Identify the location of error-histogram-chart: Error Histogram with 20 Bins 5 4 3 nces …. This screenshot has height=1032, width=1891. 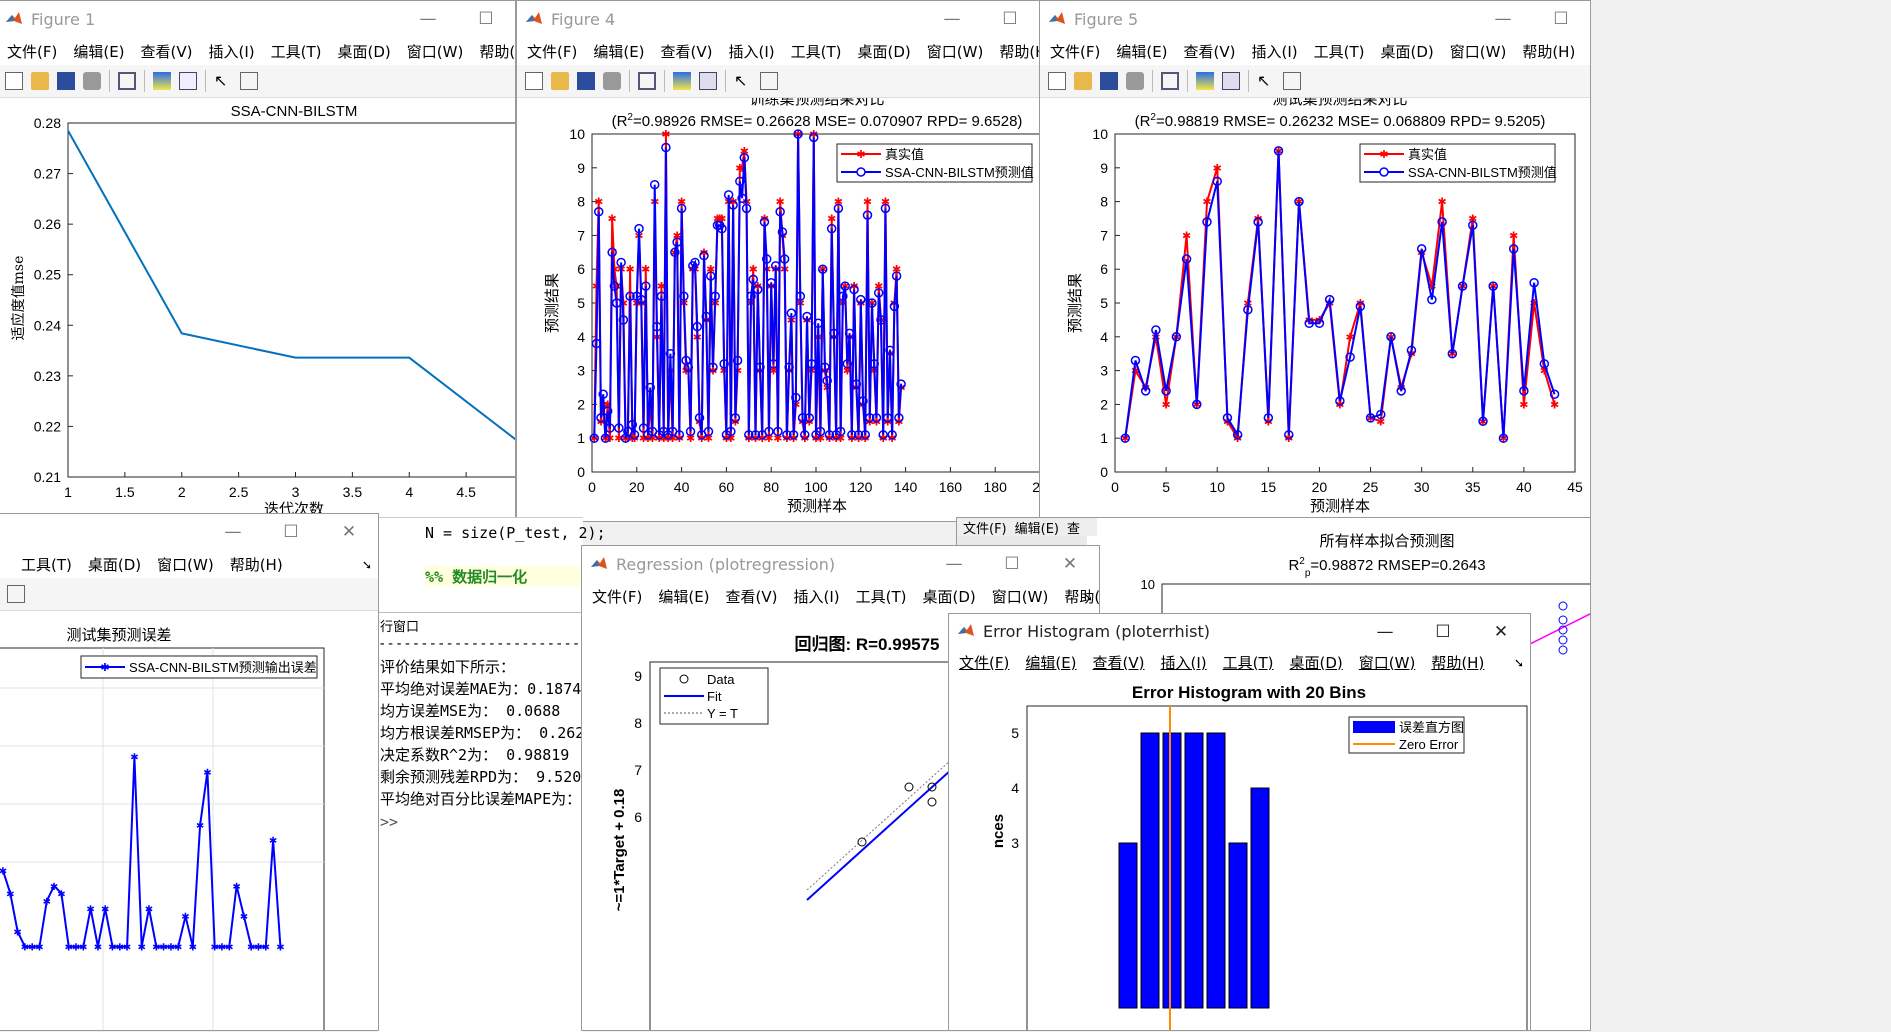
(1259, 856).